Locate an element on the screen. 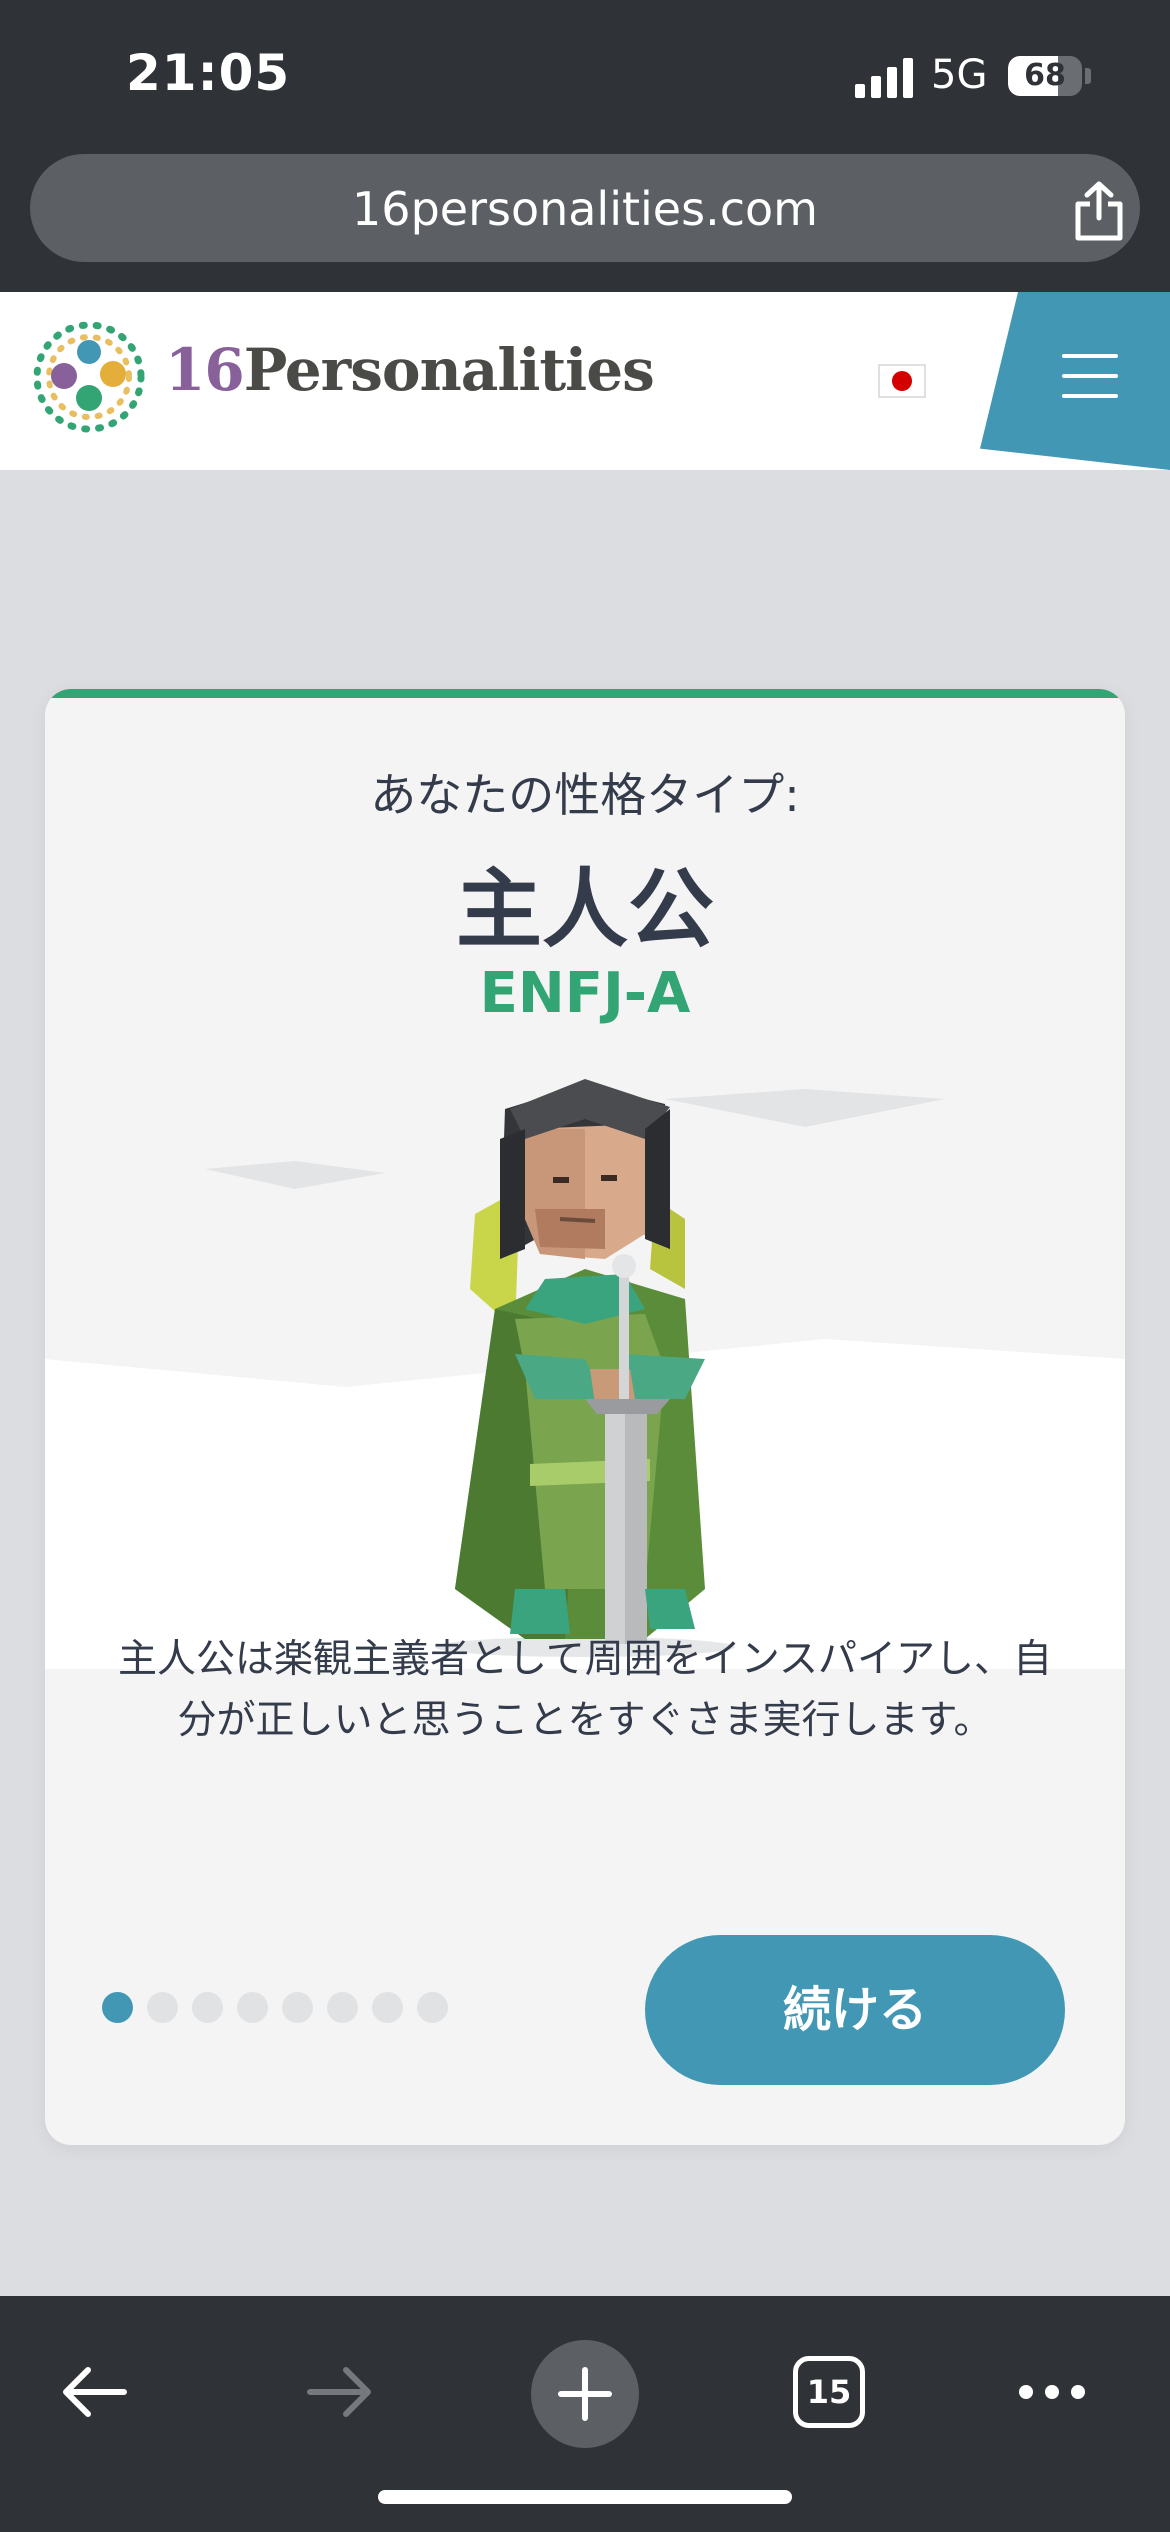 This screenshot has height=2532, width=1170. logo-dots-icon is located at coordinates (89, 377).